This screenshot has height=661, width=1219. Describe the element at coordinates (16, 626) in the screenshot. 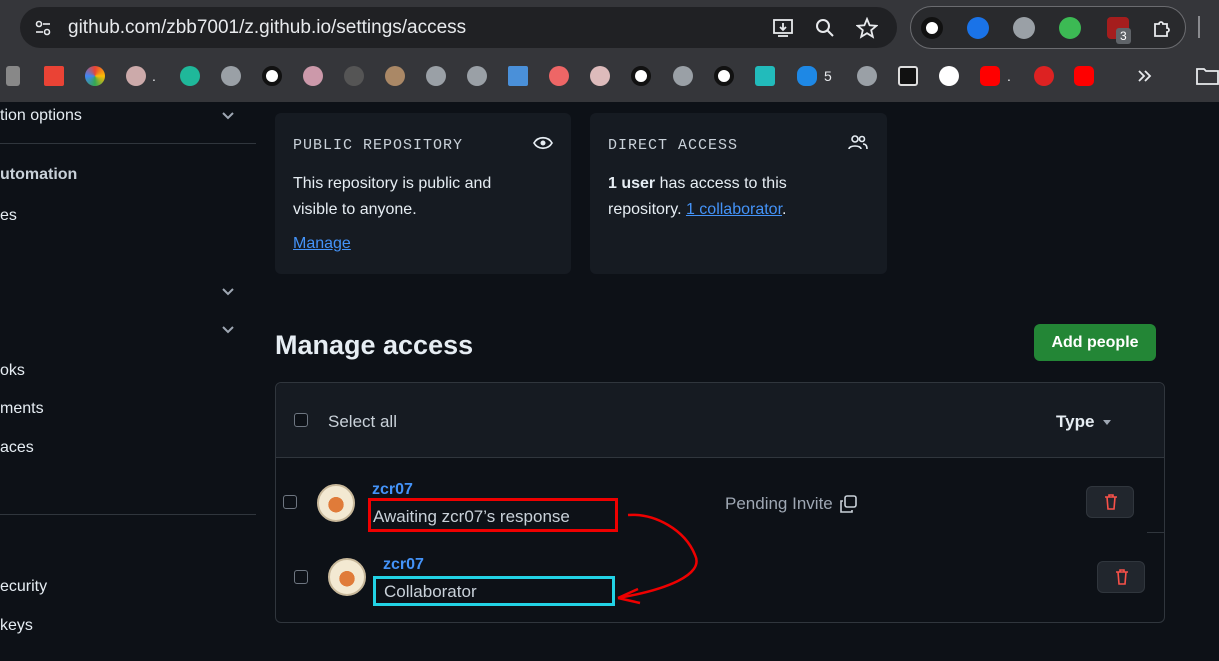

I see `sidebar-item-deploy-keys: keys` at that location.